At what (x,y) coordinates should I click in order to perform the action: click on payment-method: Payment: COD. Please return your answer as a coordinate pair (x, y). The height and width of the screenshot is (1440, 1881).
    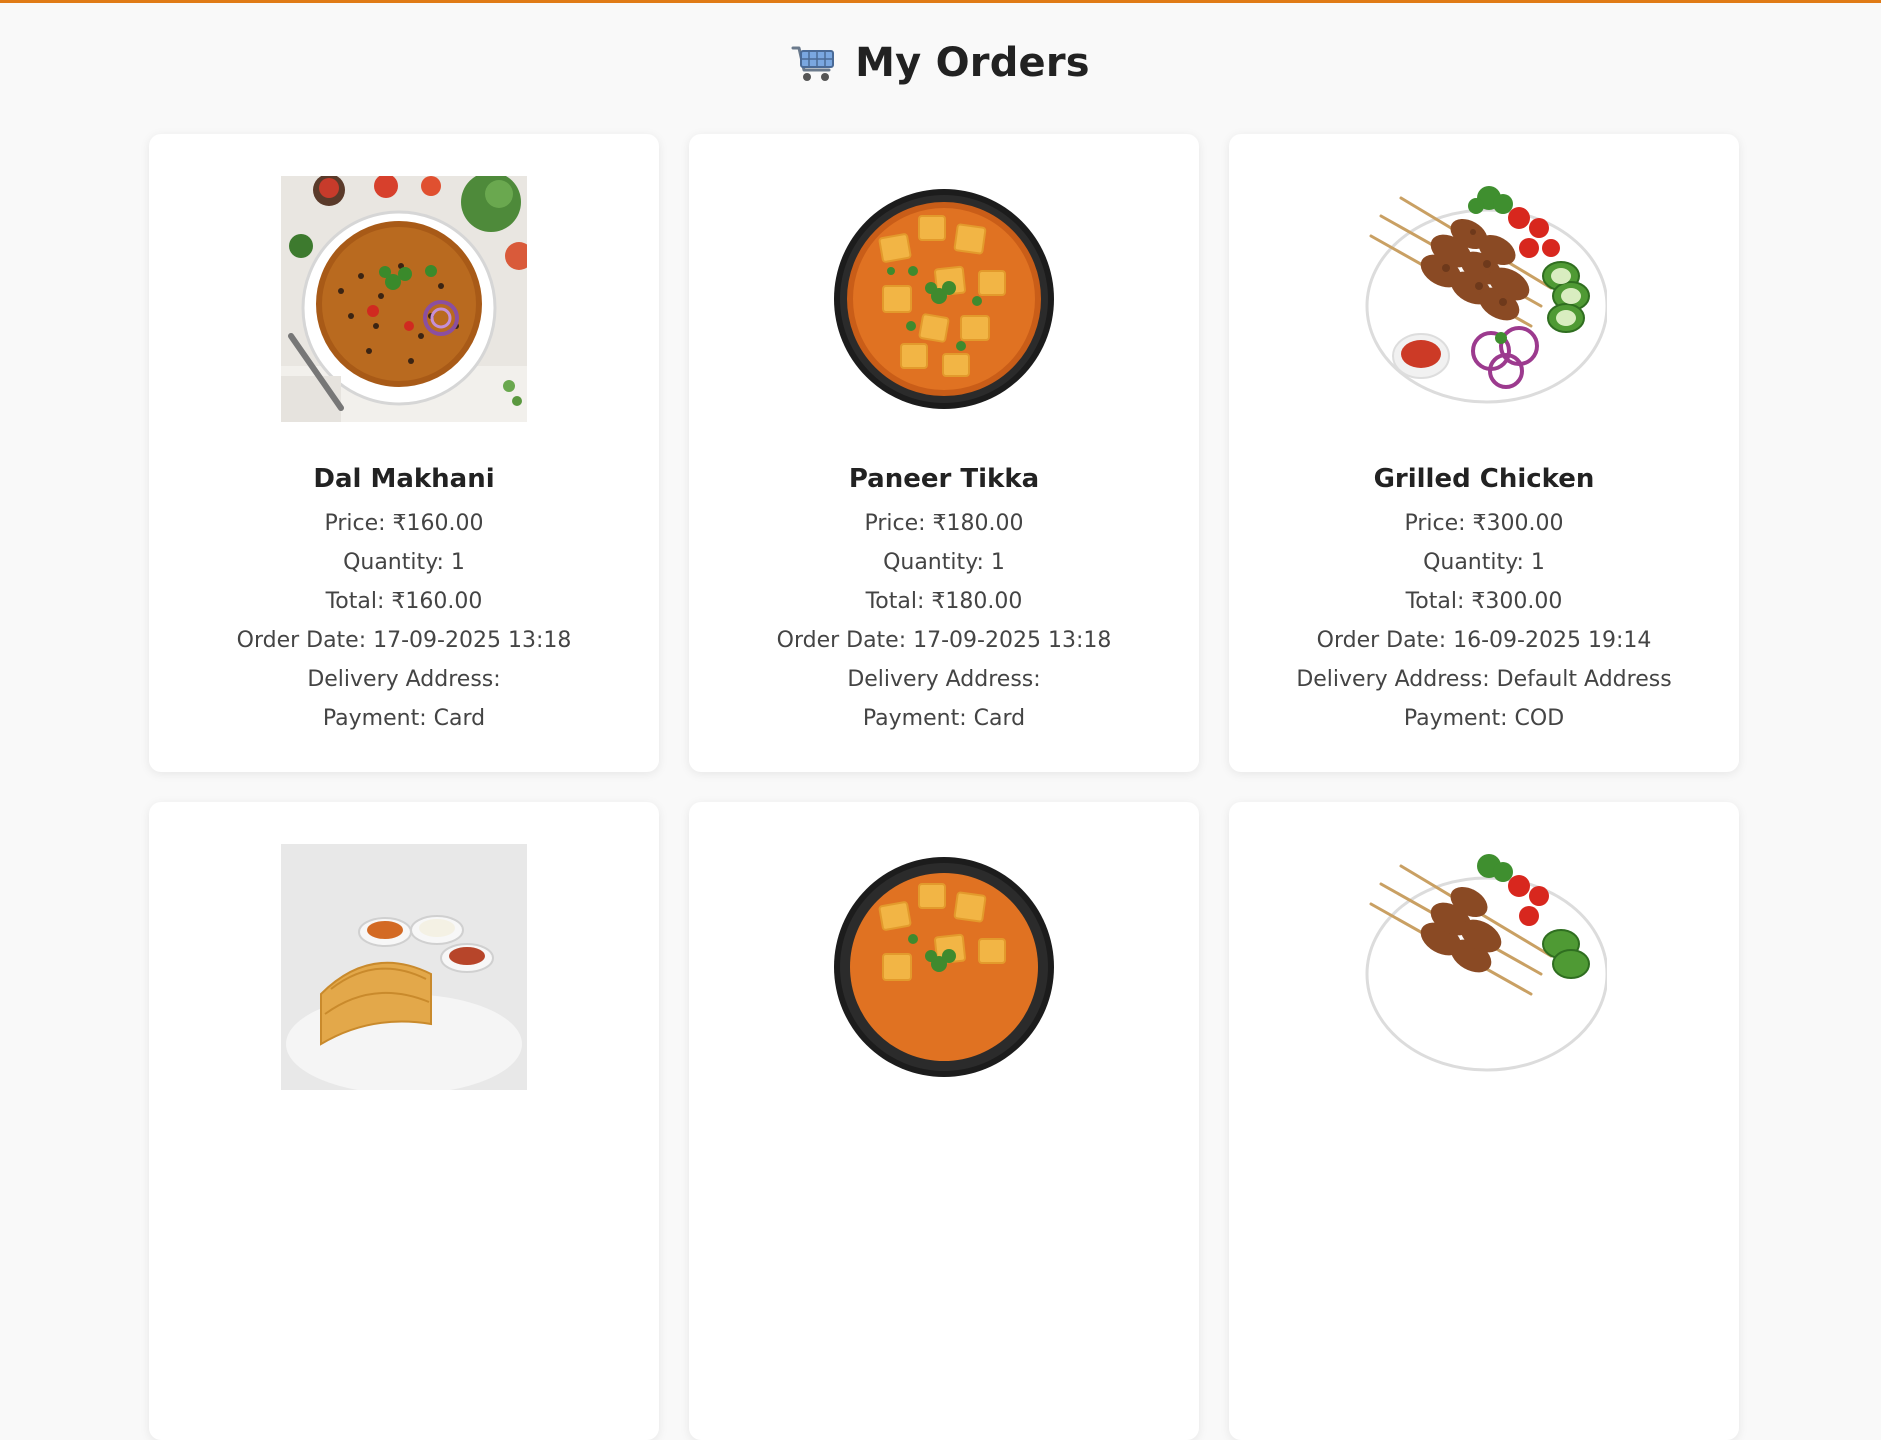
    Looking at the image, I should click on (1484, 718).